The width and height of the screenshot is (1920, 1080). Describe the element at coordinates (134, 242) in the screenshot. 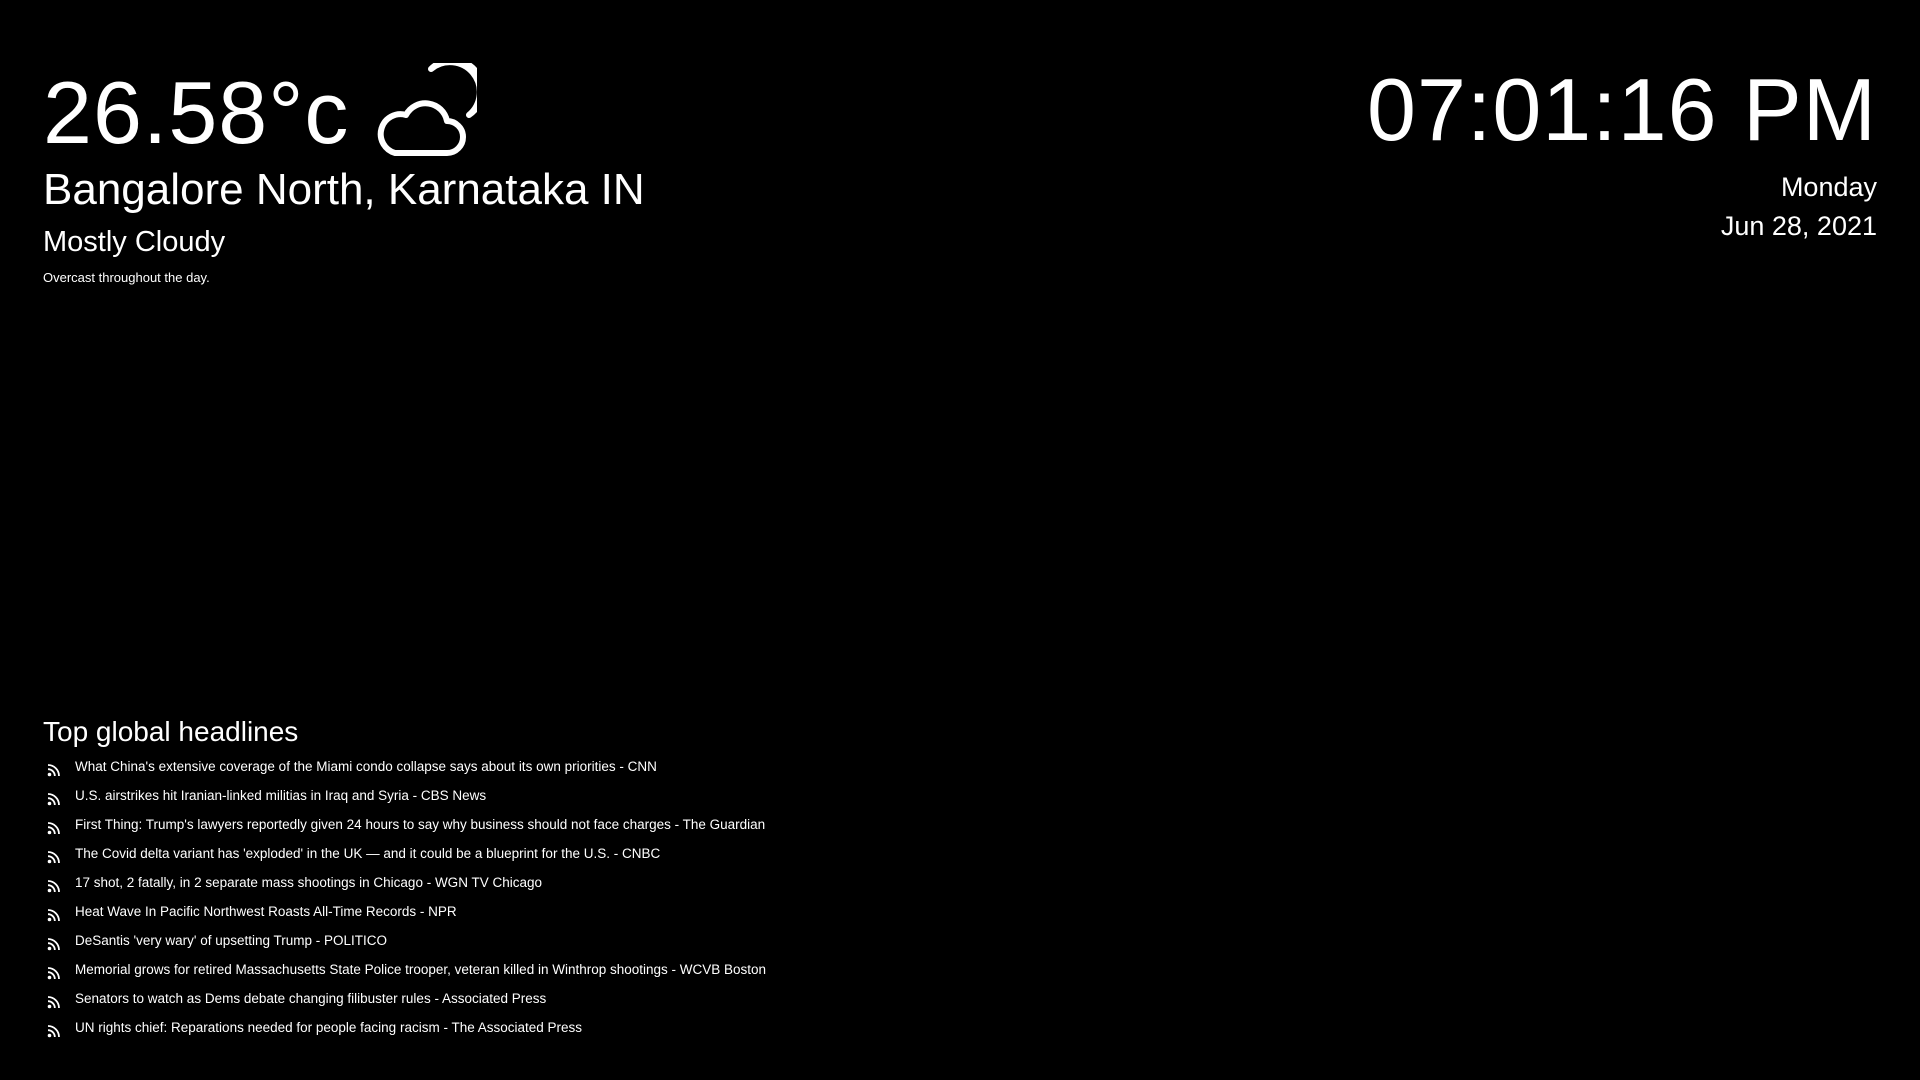

I see `weather-condition: Mostly Cloudy` at that location.